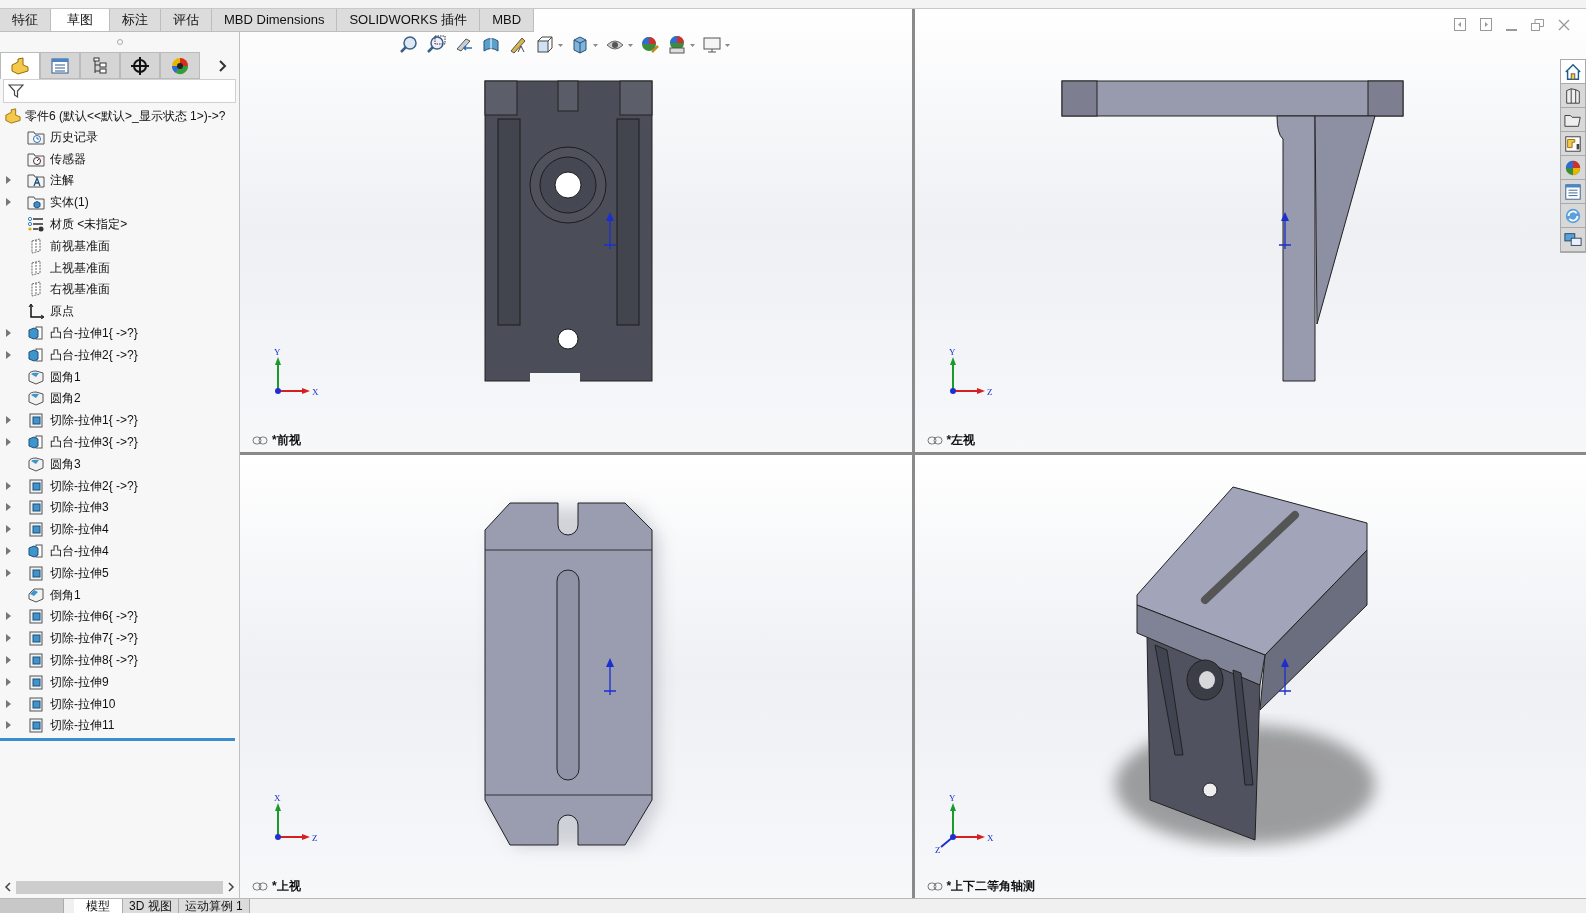 The width and height of the screenshot is (1586, 913). I want to click on horizontal-scrollbar, so click(119, 887).